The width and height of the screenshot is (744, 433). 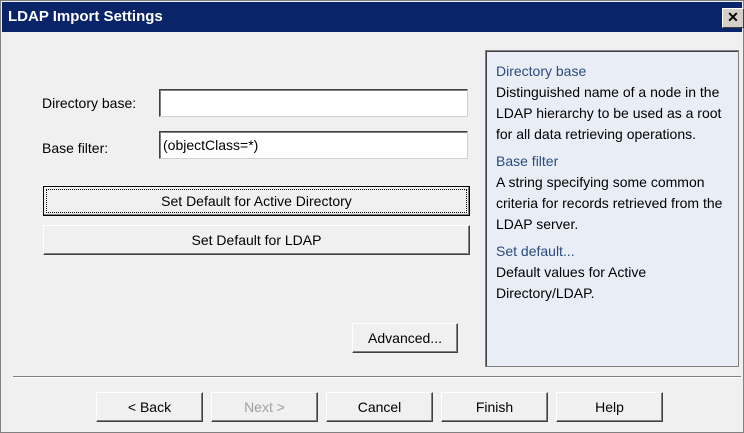 I want to click on help-heading: Directory base, so click(x=541, y=71).